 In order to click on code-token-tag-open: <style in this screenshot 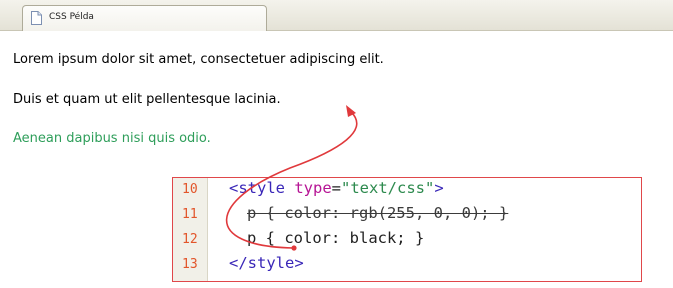, I will do `click(257, 188)`.